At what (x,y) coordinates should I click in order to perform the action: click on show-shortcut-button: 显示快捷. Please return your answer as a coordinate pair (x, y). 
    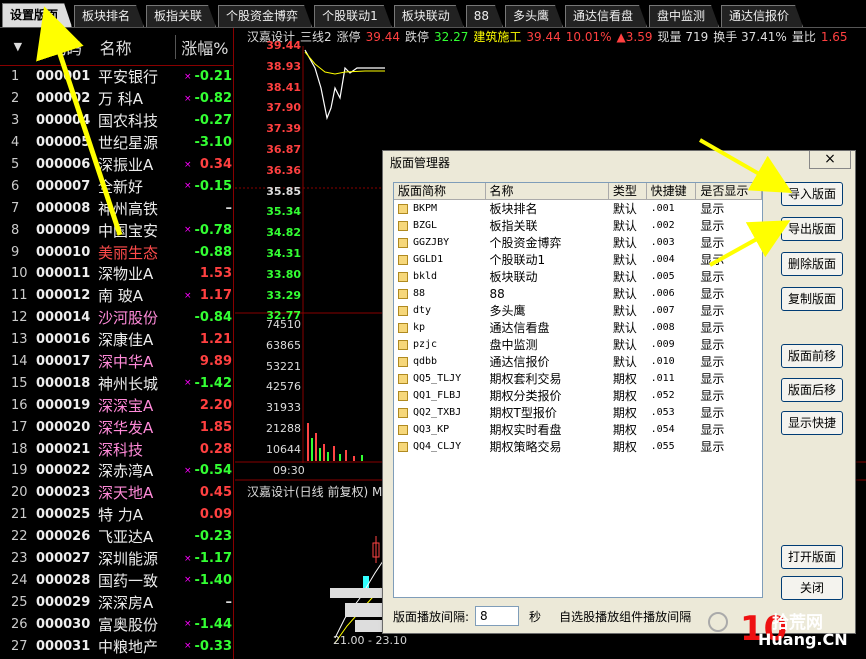
    Looking at the image, I should click on (812, 423).